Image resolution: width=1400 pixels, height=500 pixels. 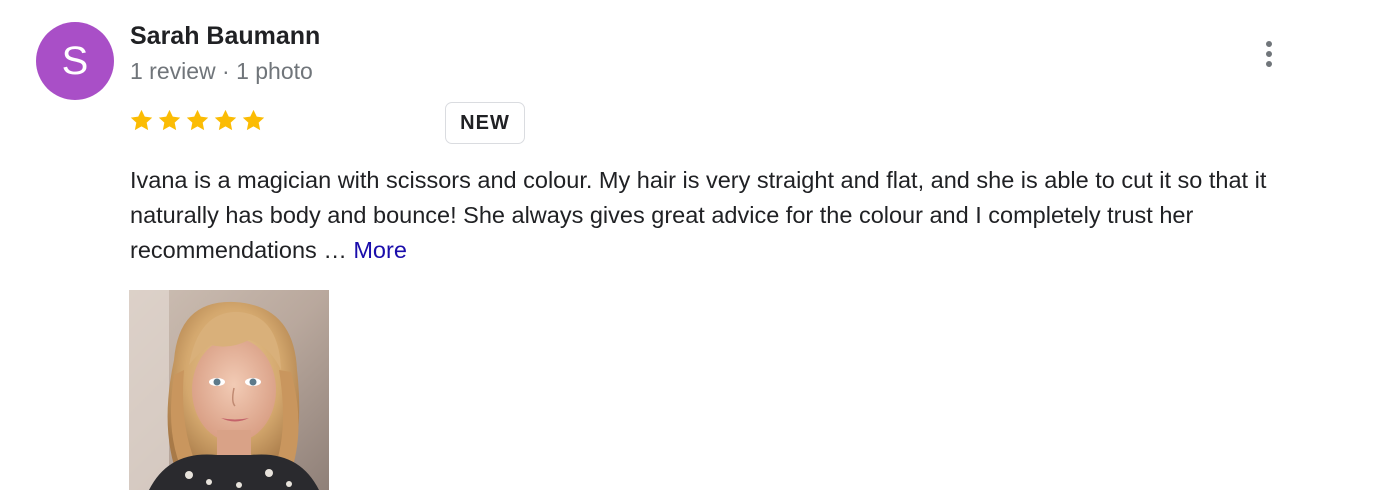 I want to click on star-rating, so click(x=197, y=120).